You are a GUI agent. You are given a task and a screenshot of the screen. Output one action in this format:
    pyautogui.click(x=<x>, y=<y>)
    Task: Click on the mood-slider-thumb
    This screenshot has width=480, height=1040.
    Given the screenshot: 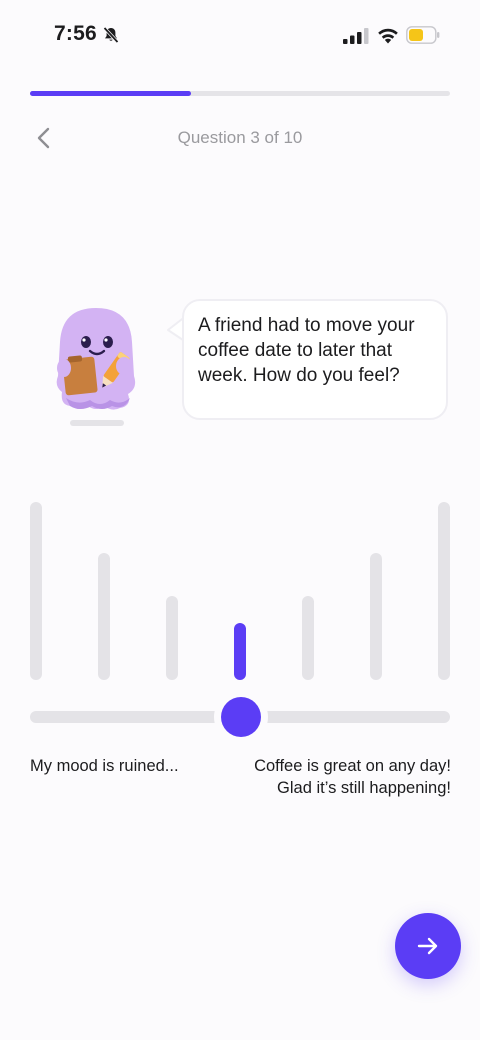 What is the action you would take?
    pyautogui.click(x=241, y=717)
    